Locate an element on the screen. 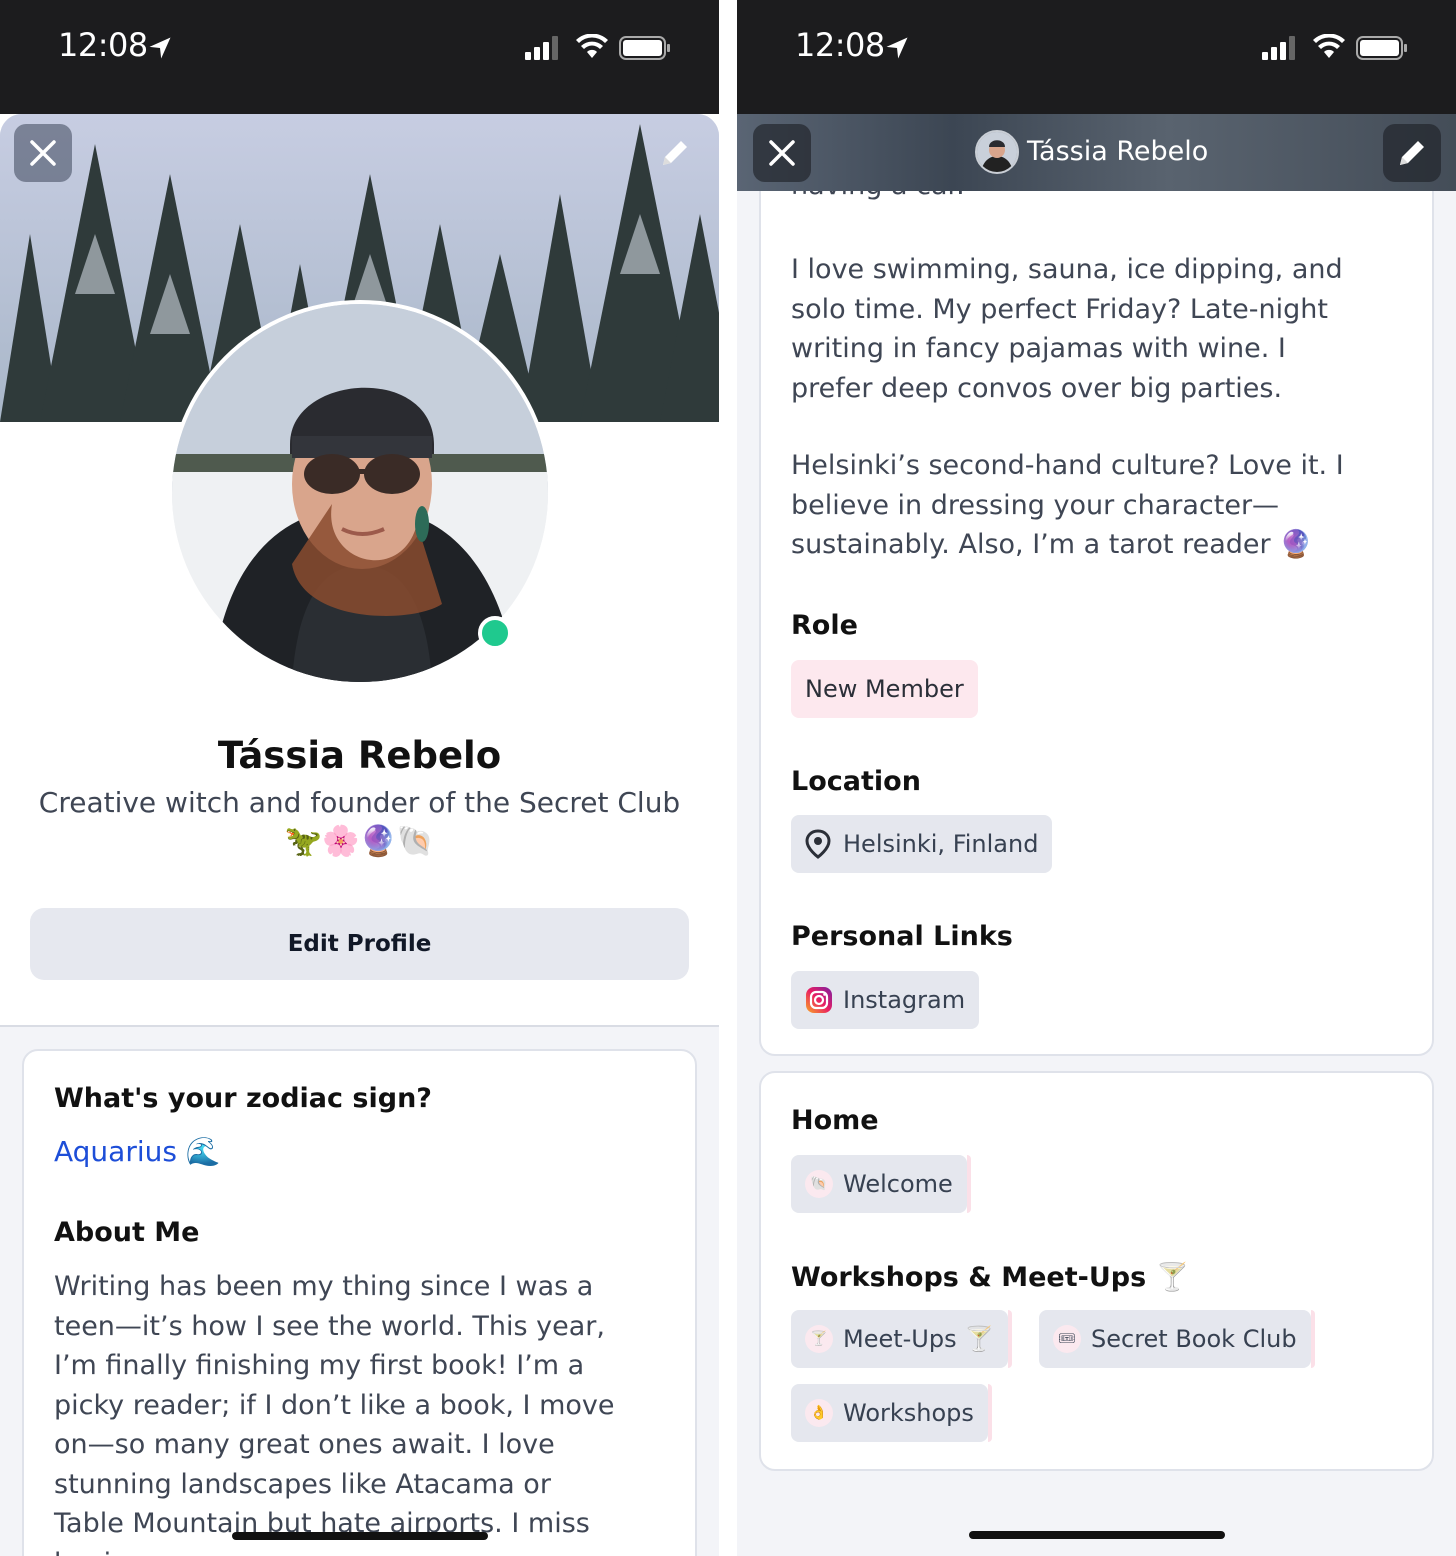 The image size is (1456, 1556). welcome-space-label: Welcome is located at coordinates (898, 1184).